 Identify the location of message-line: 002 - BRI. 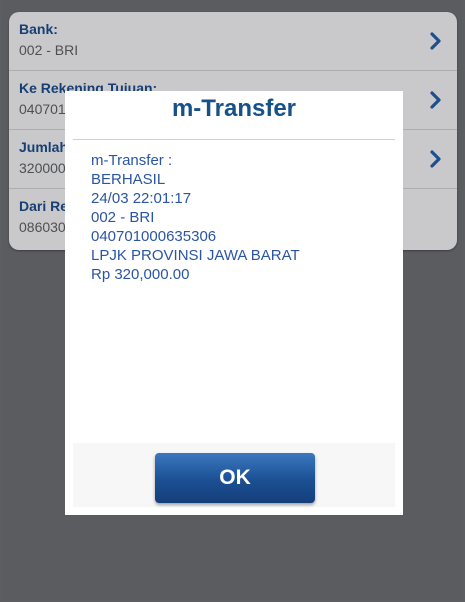
(123, 217).